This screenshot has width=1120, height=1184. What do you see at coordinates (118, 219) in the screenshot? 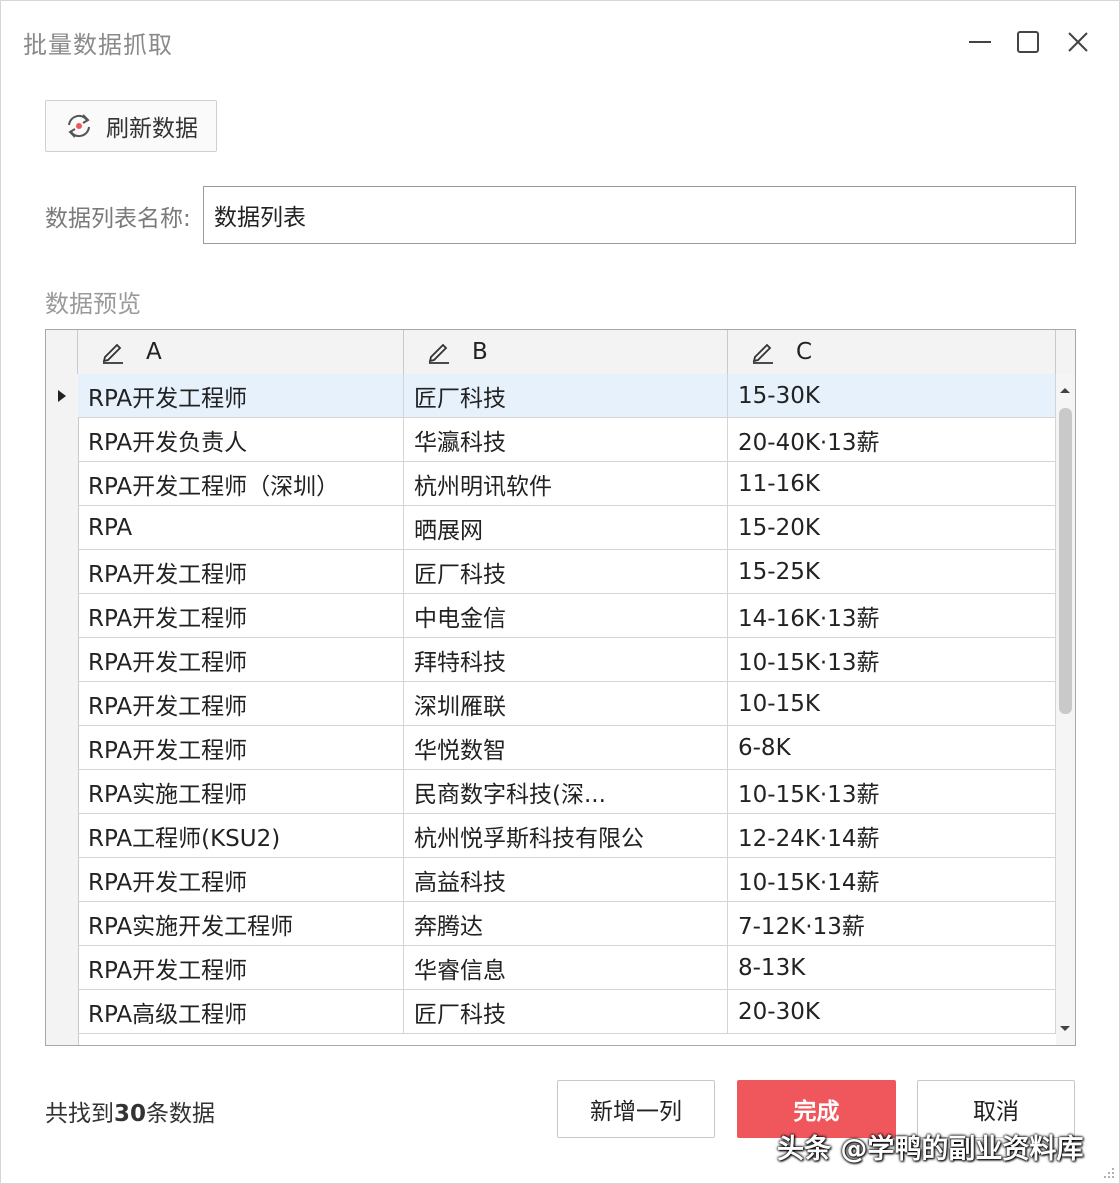
I see `list-name-label: 数据列表名称:` at bounding box center [118, 219].